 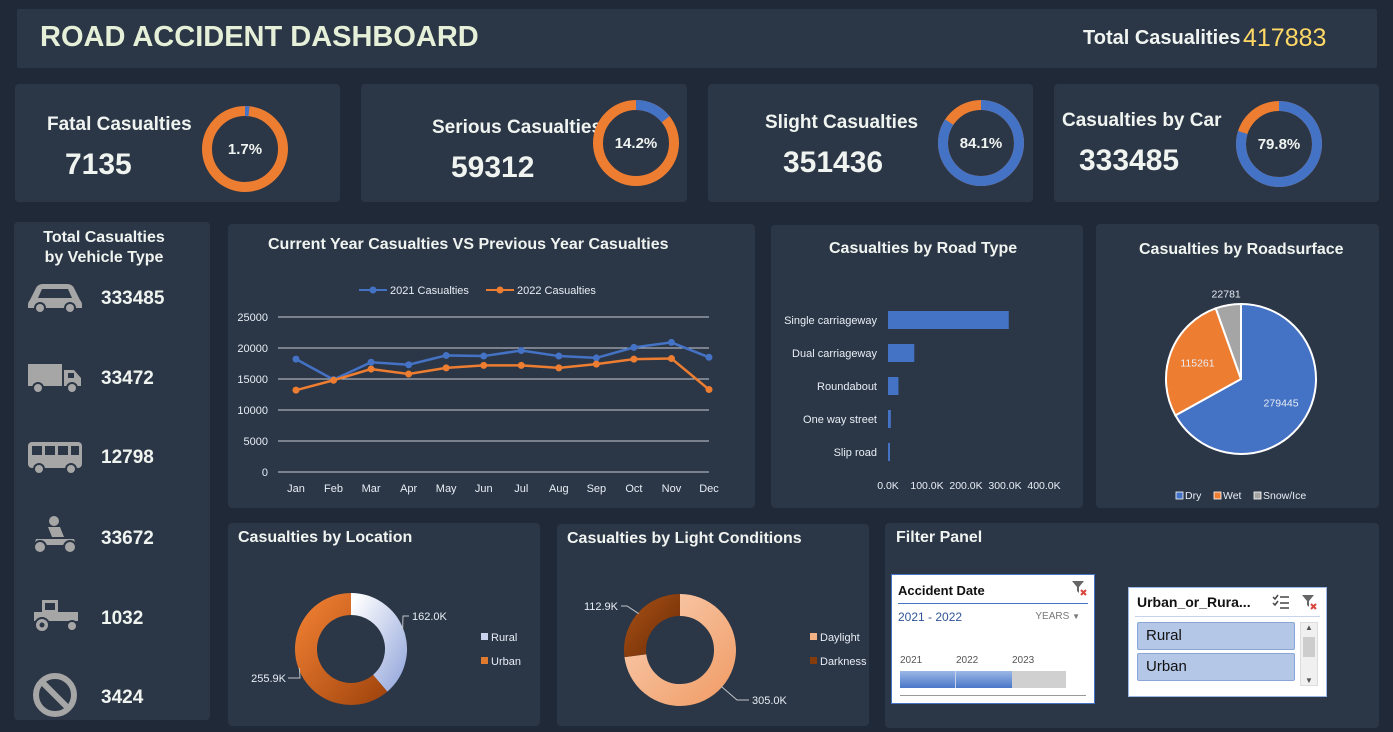 I want to click on x-tick-label: Oct, so click(x=633, y=489).